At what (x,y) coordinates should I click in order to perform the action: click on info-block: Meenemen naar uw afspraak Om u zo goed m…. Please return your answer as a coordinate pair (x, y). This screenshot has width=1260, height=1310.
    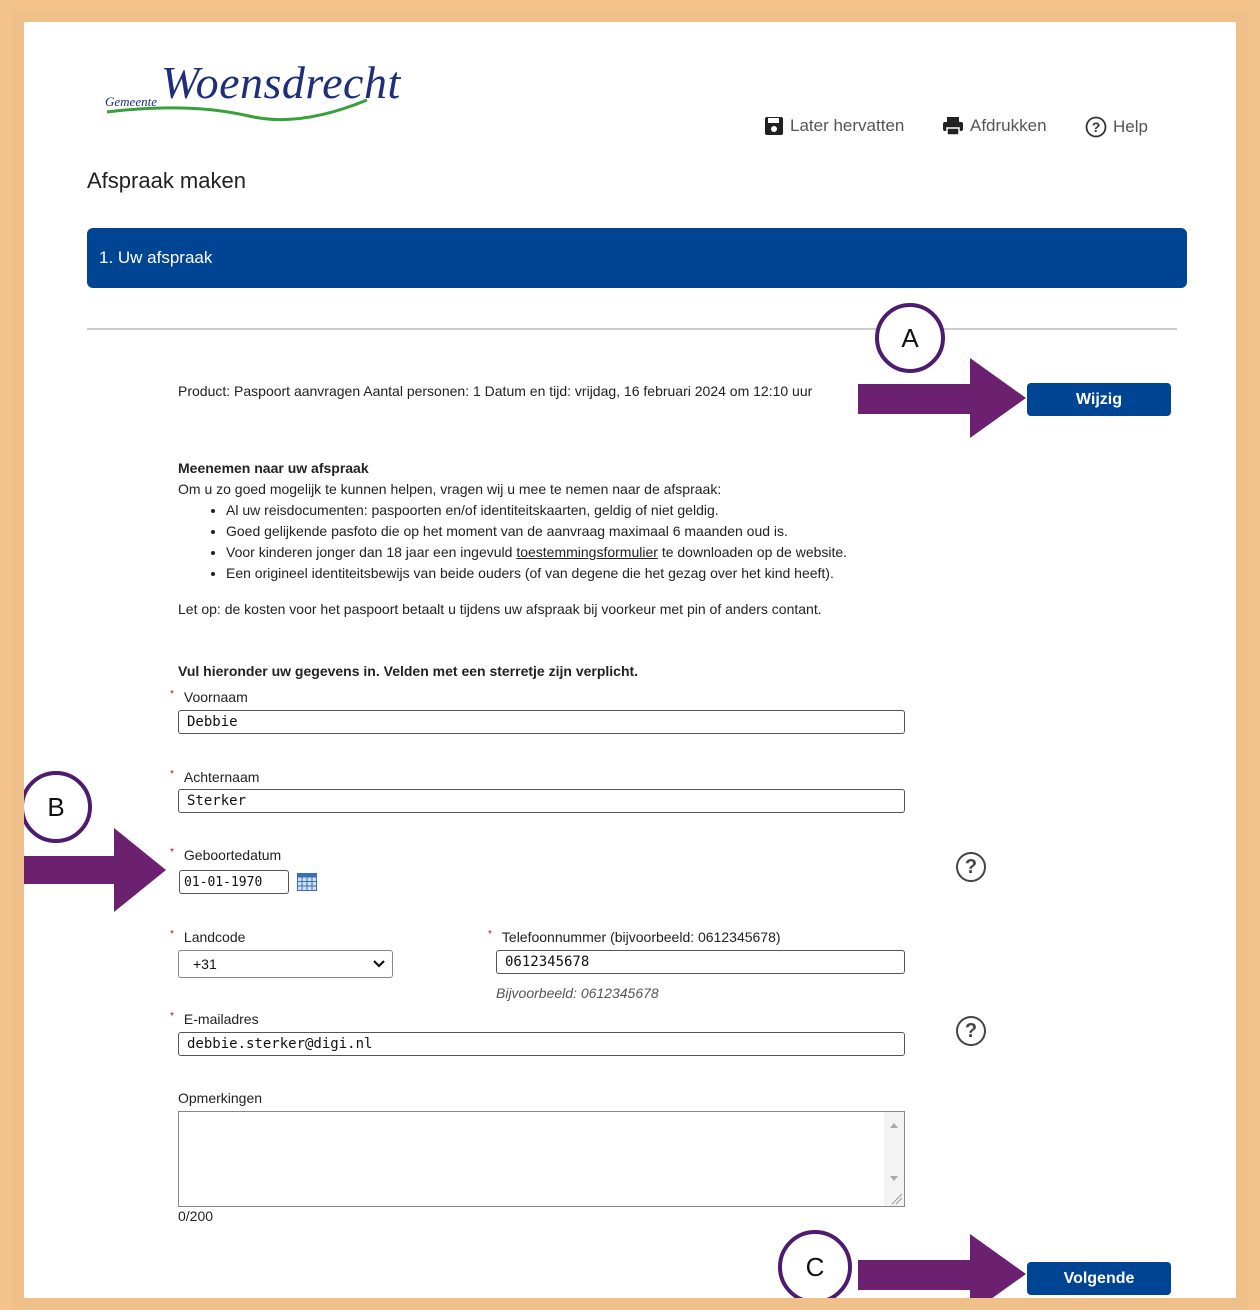
    Looking at the image, I should click on (548, 539).